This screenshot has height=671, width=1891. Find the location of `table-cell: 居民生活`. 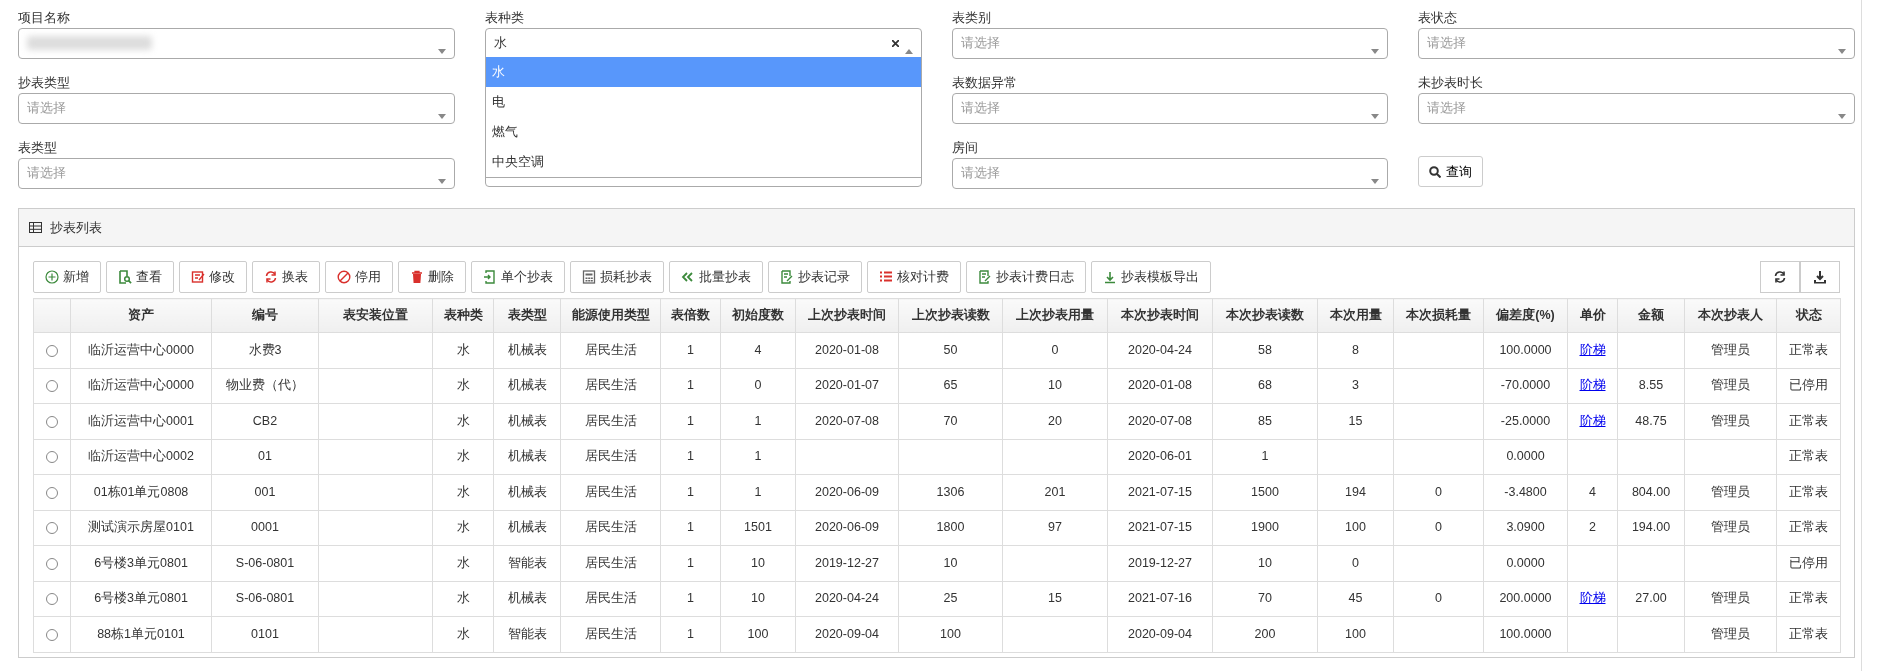

table-cell: 居民生活 is located at coordinates (610, 386).